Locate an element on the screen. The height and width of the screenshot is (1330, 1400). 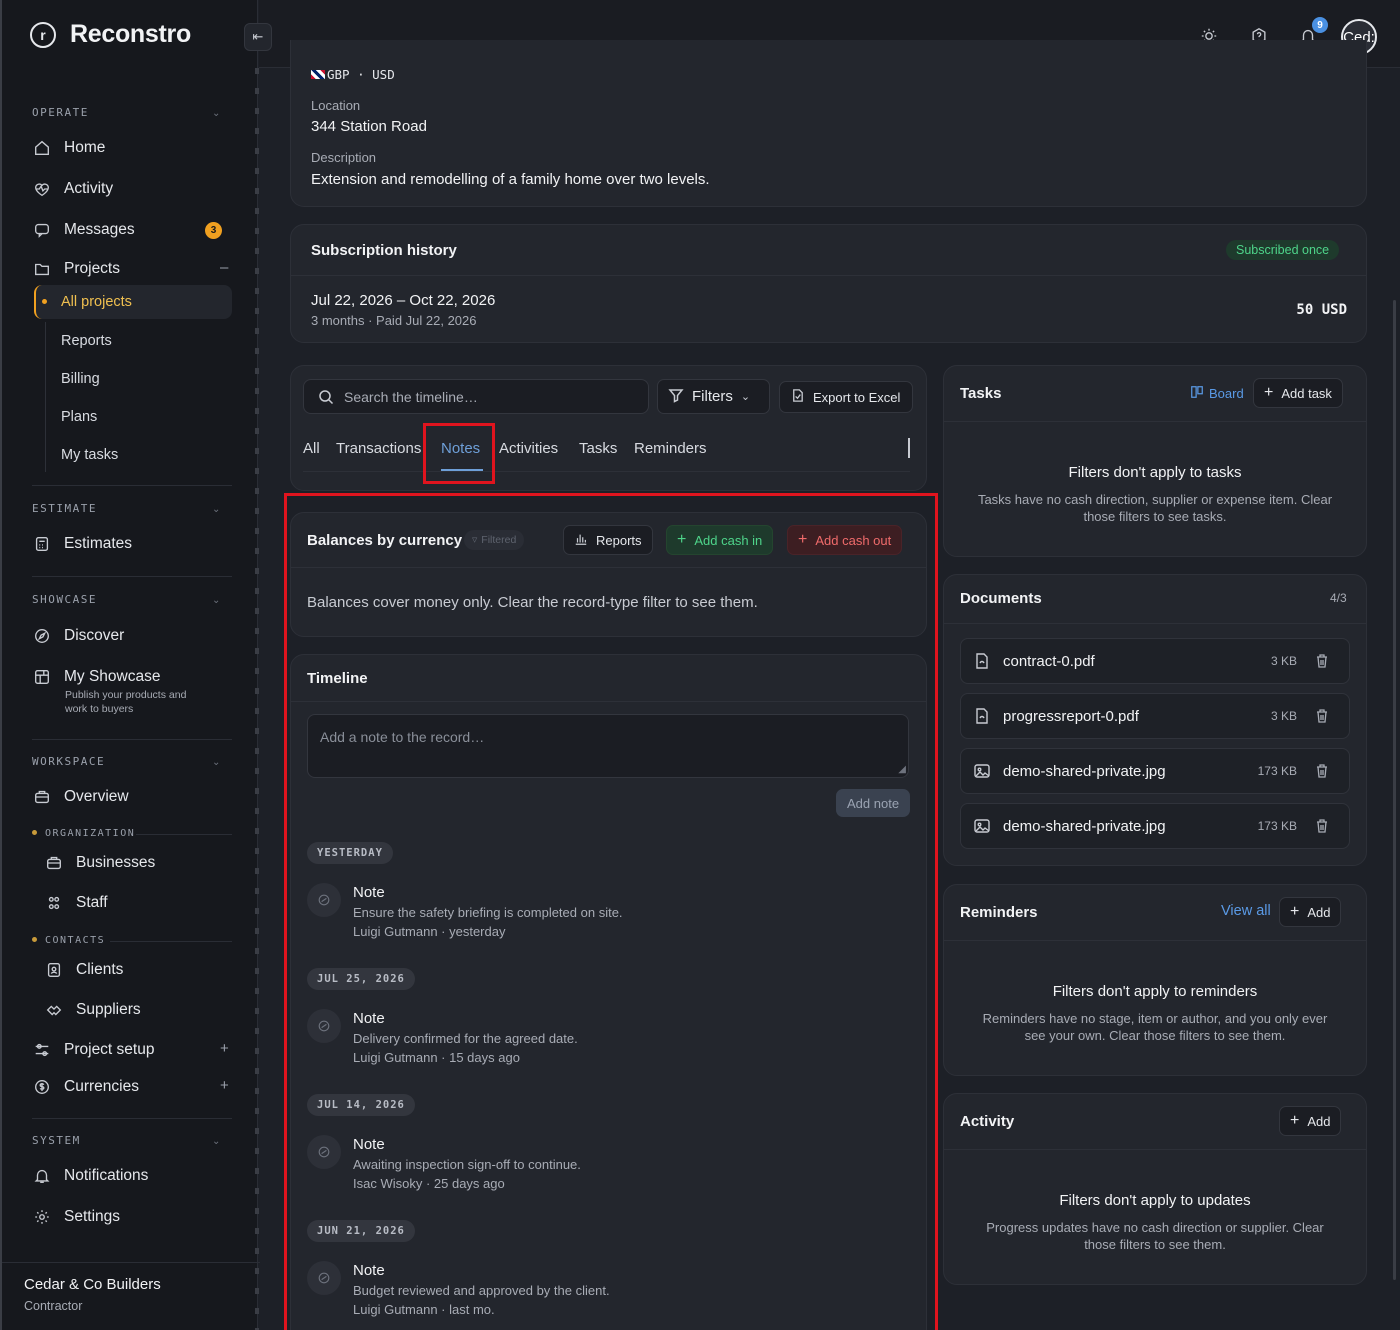
nav-overview: Overview is located at coordinates (80, 797).